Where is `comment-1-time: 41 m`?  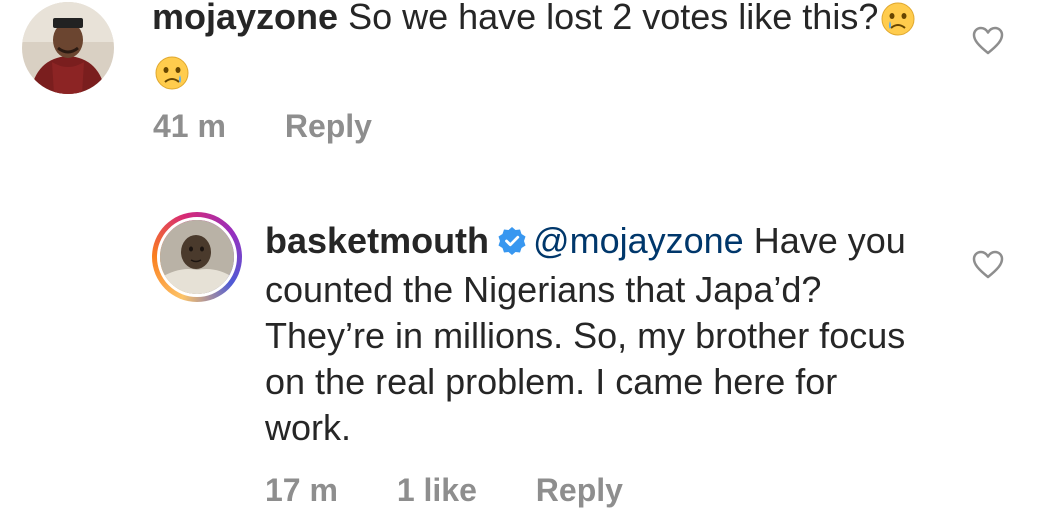 comment-1-time: 41 m is located at coordinates (189, 126).